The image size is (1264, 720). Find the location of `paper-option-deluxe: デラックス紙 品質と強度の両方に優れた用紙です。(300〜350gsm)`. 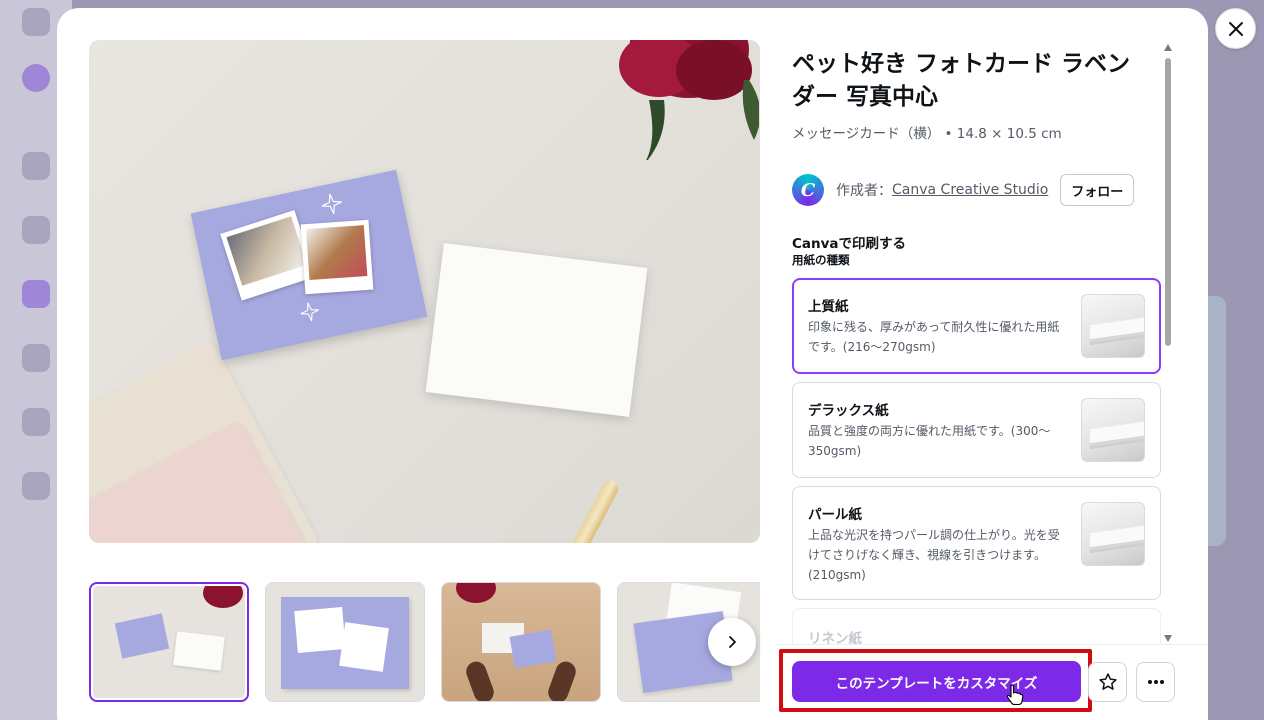

paper-option-deluxe: デラックス紙 品質と強度の両方に優れた用紙です。(300〜350gsm) is located at coordinates (976, 430).